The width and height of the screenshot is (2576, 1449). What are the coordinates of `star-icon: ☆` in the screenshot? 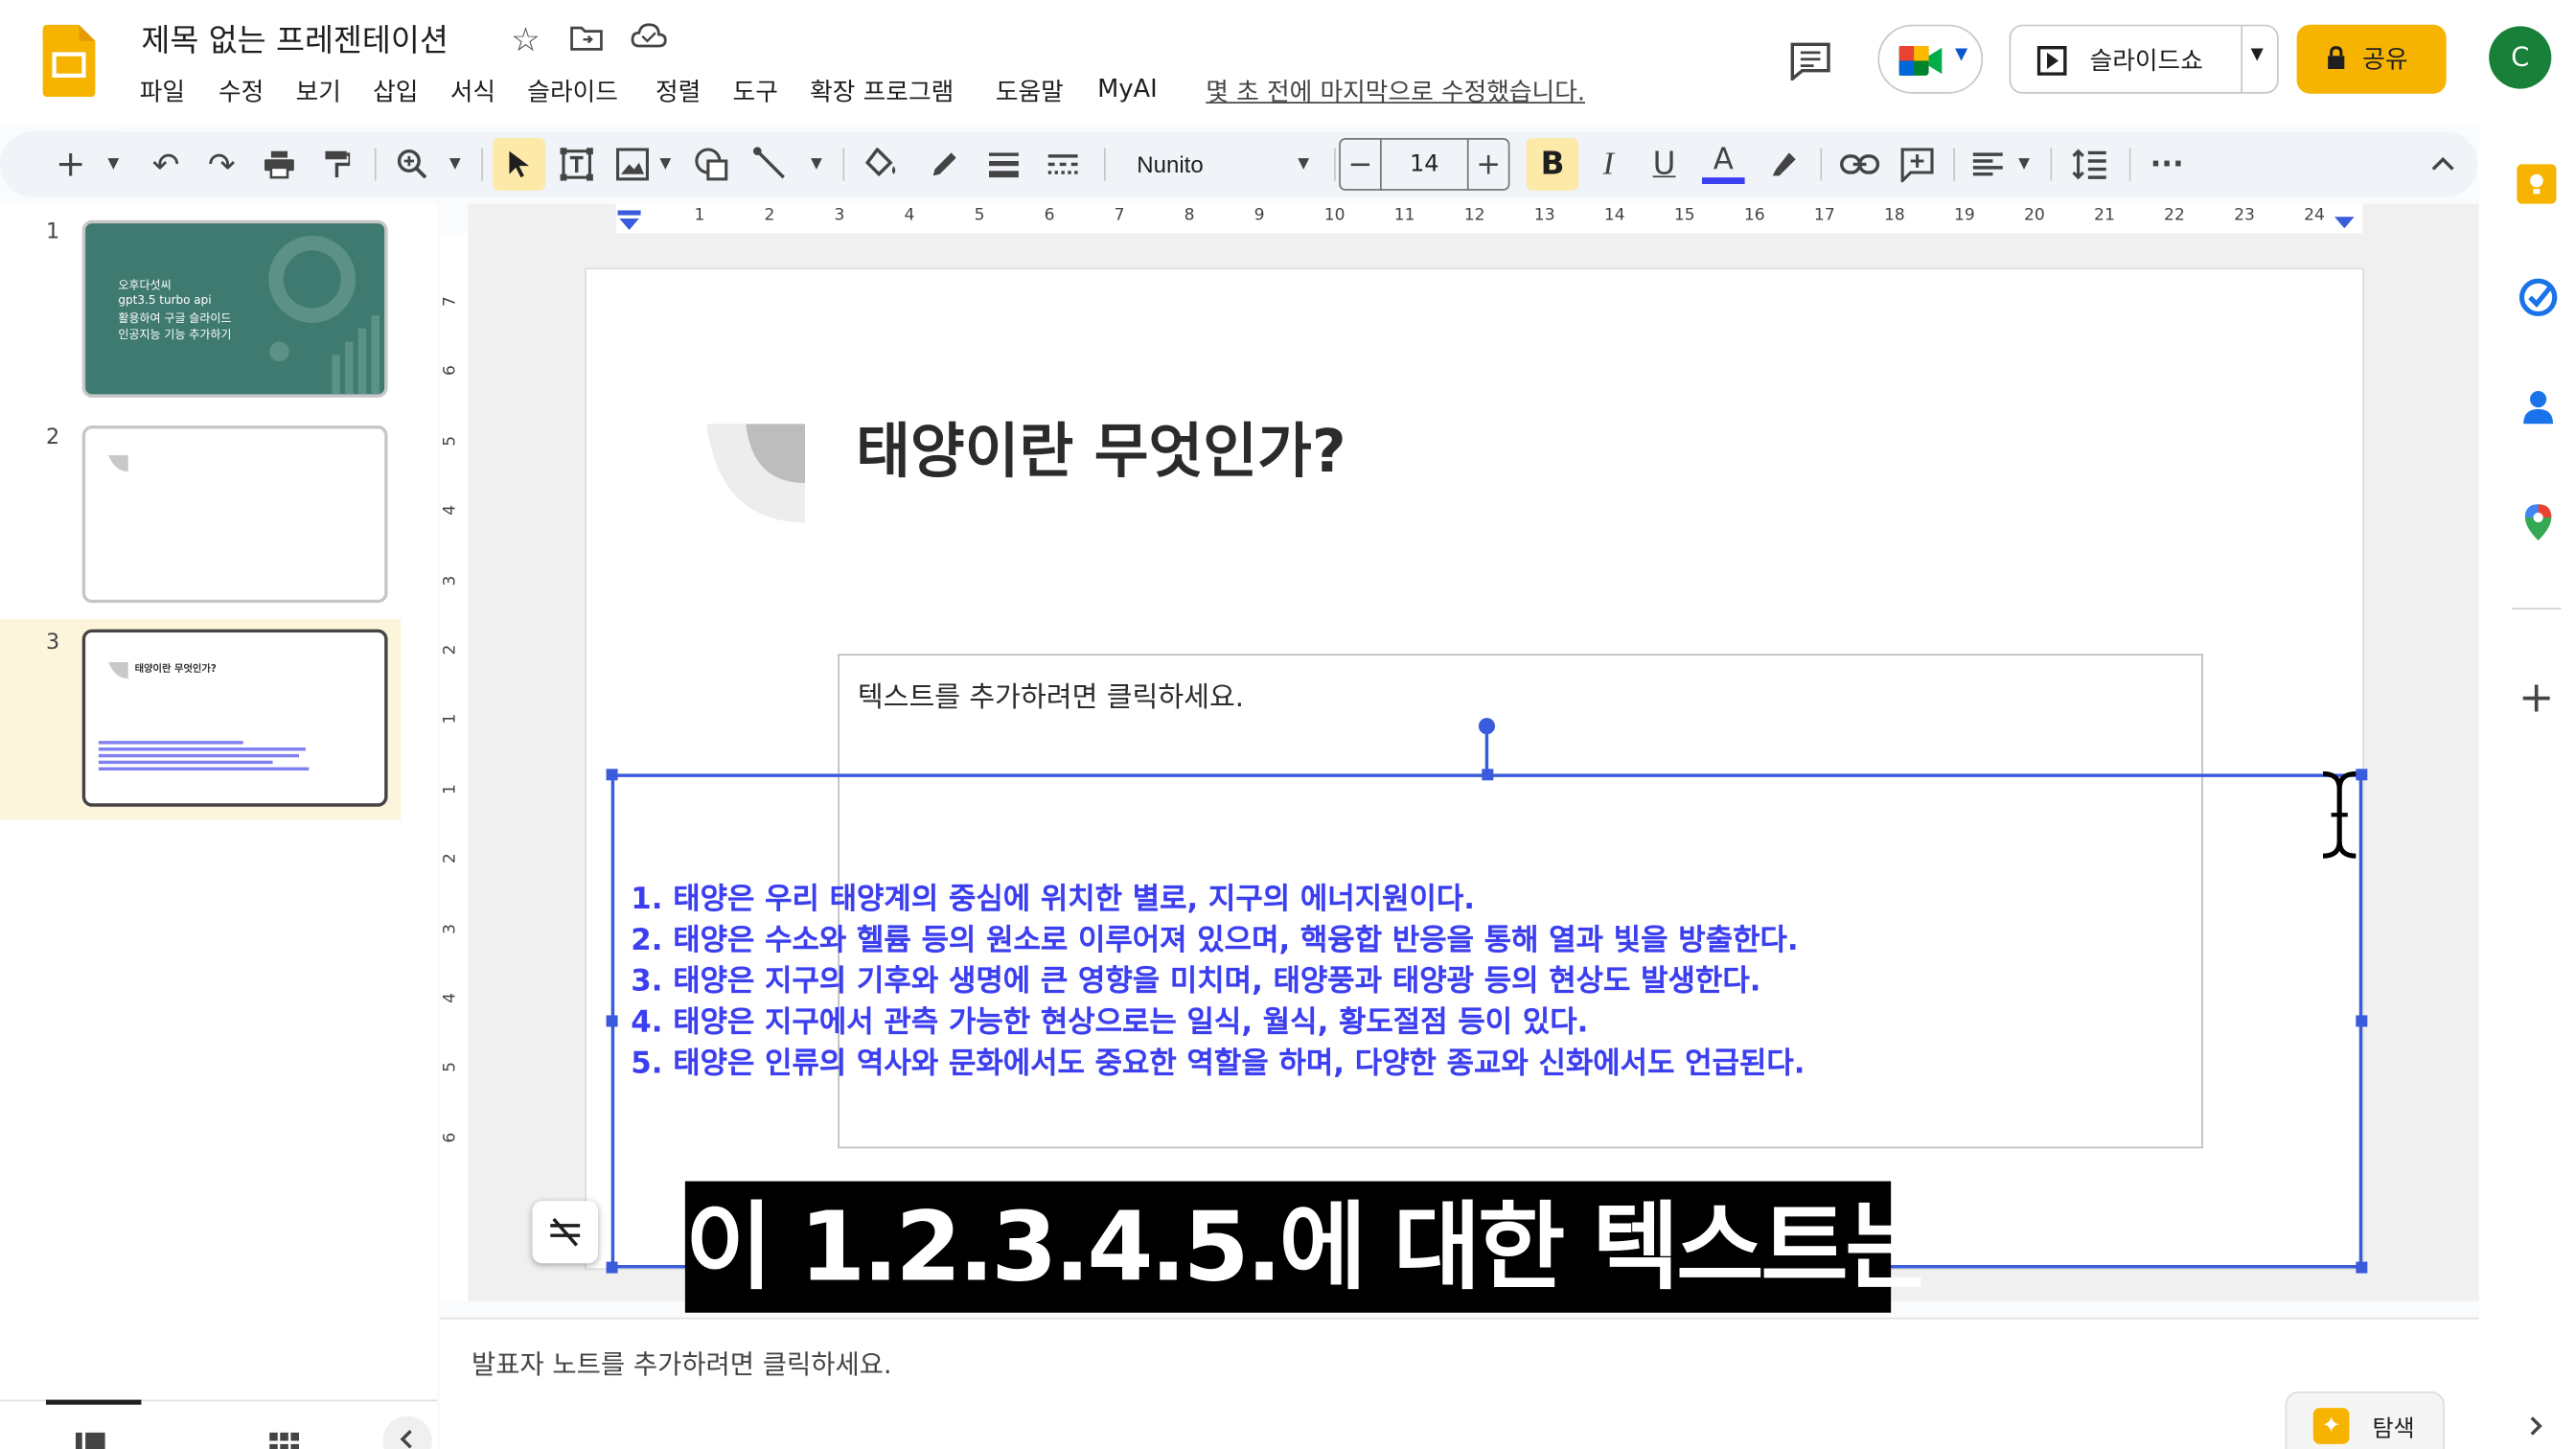 It's located at (525, 39).